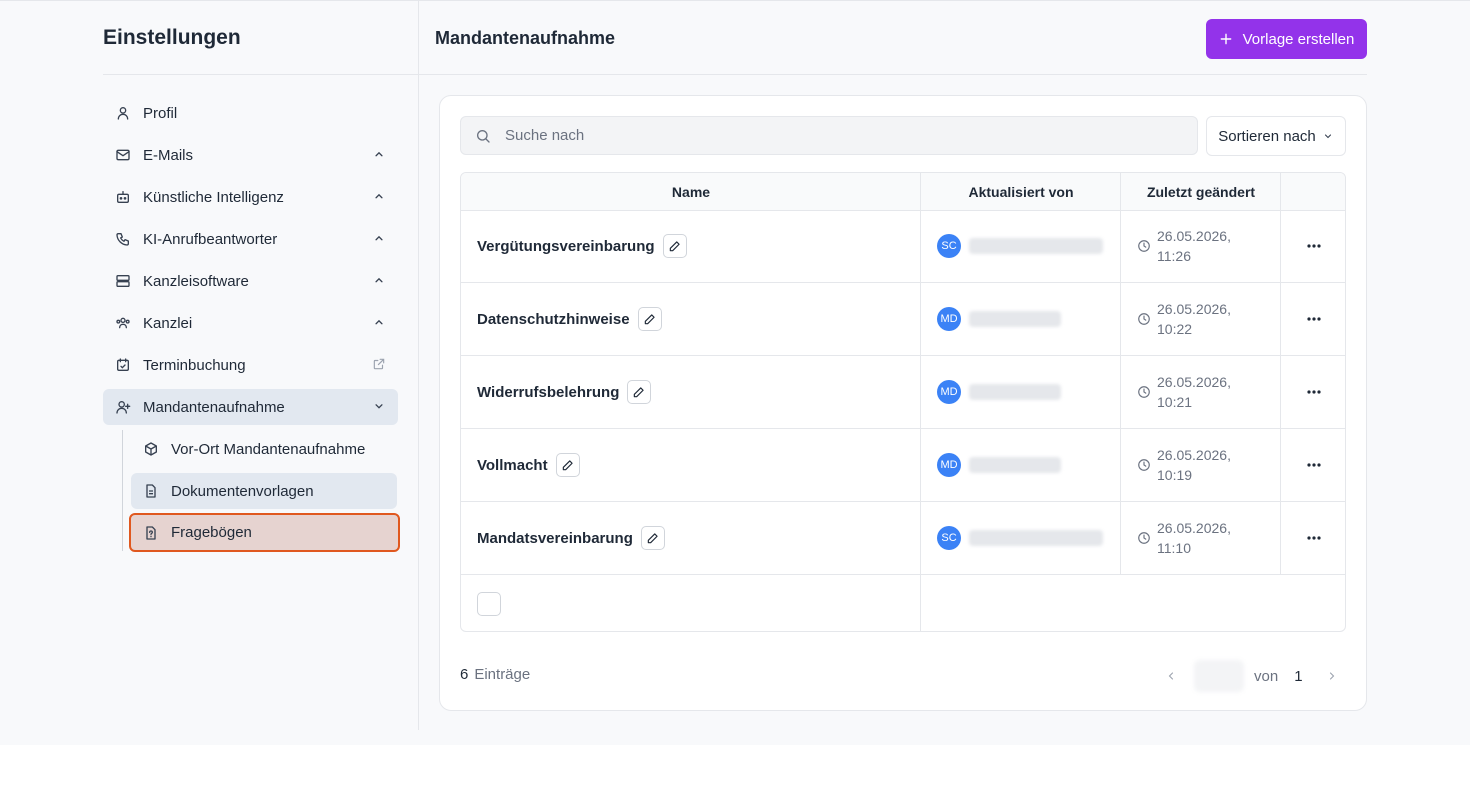 This screenshot has width=1470, height=802. I want to click on search-box, so click(829, 135).